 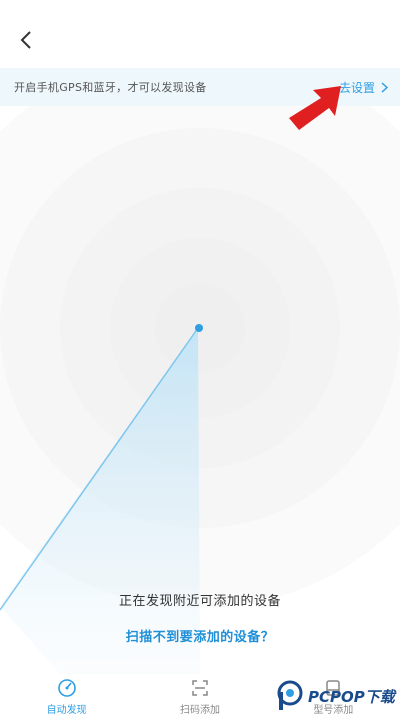 What do you see at coordinates (66, 688) in the screenshot?
I see `radar-icon` at bounding box center [66, 688].